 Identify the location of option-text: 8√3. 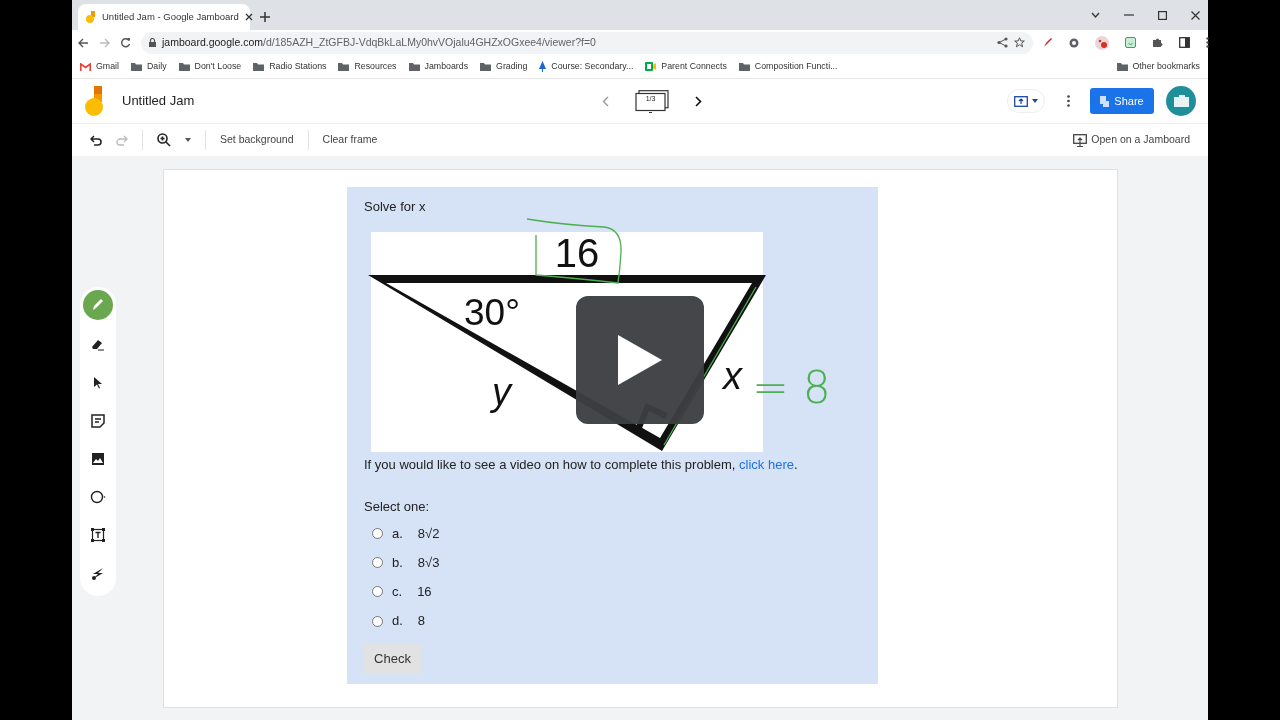
(428, 562).